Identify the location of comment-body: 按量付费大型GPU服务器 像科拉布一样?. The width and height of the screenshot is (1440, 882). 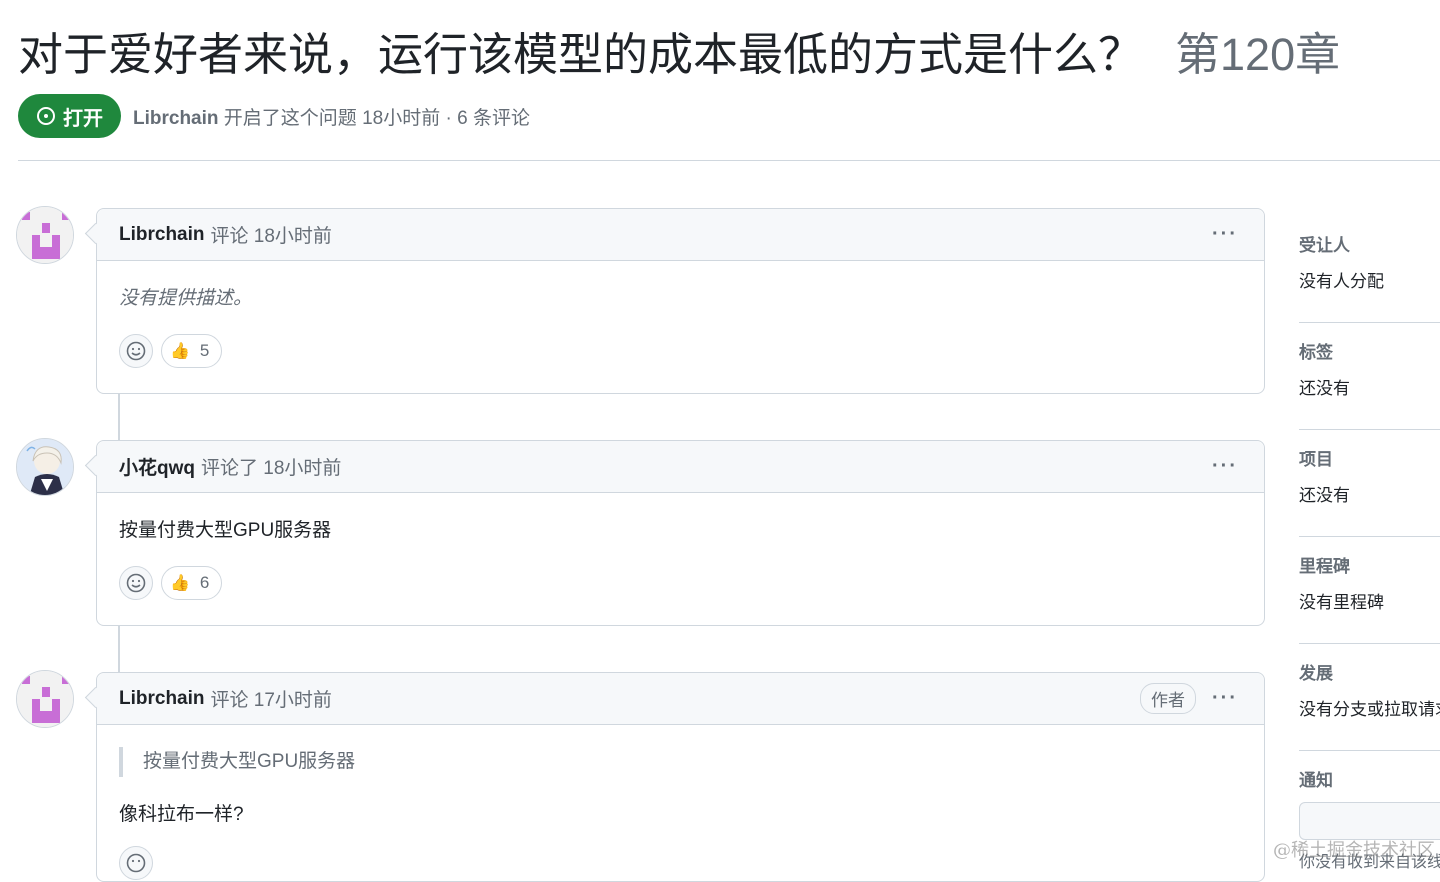
(680, 802).